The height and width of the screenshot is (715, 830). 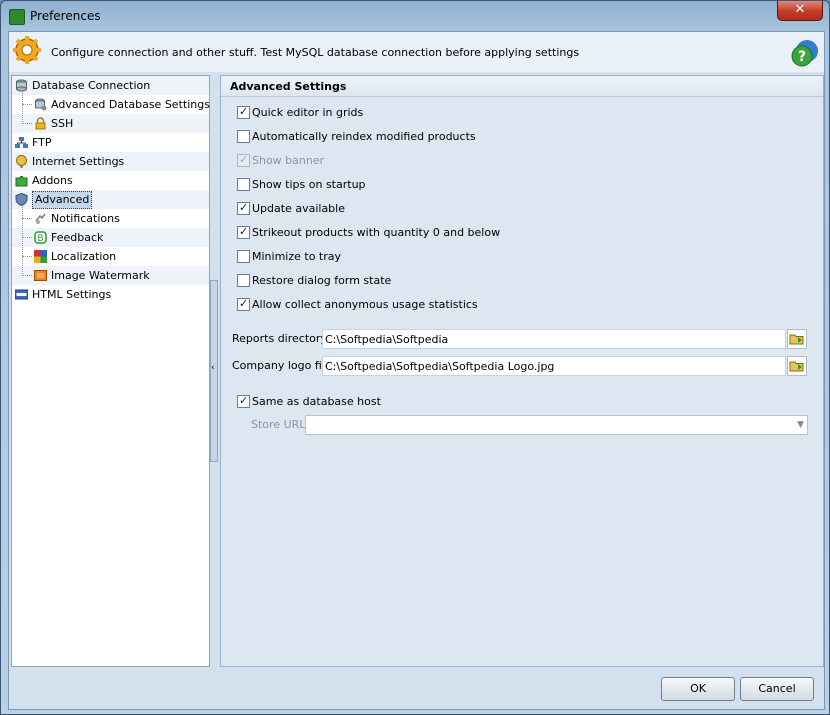 What do you see at coordinates (297, 256) in the screenshot?
I see `checkbox-label: Minimize to tray` at bounding box center [297, 256].